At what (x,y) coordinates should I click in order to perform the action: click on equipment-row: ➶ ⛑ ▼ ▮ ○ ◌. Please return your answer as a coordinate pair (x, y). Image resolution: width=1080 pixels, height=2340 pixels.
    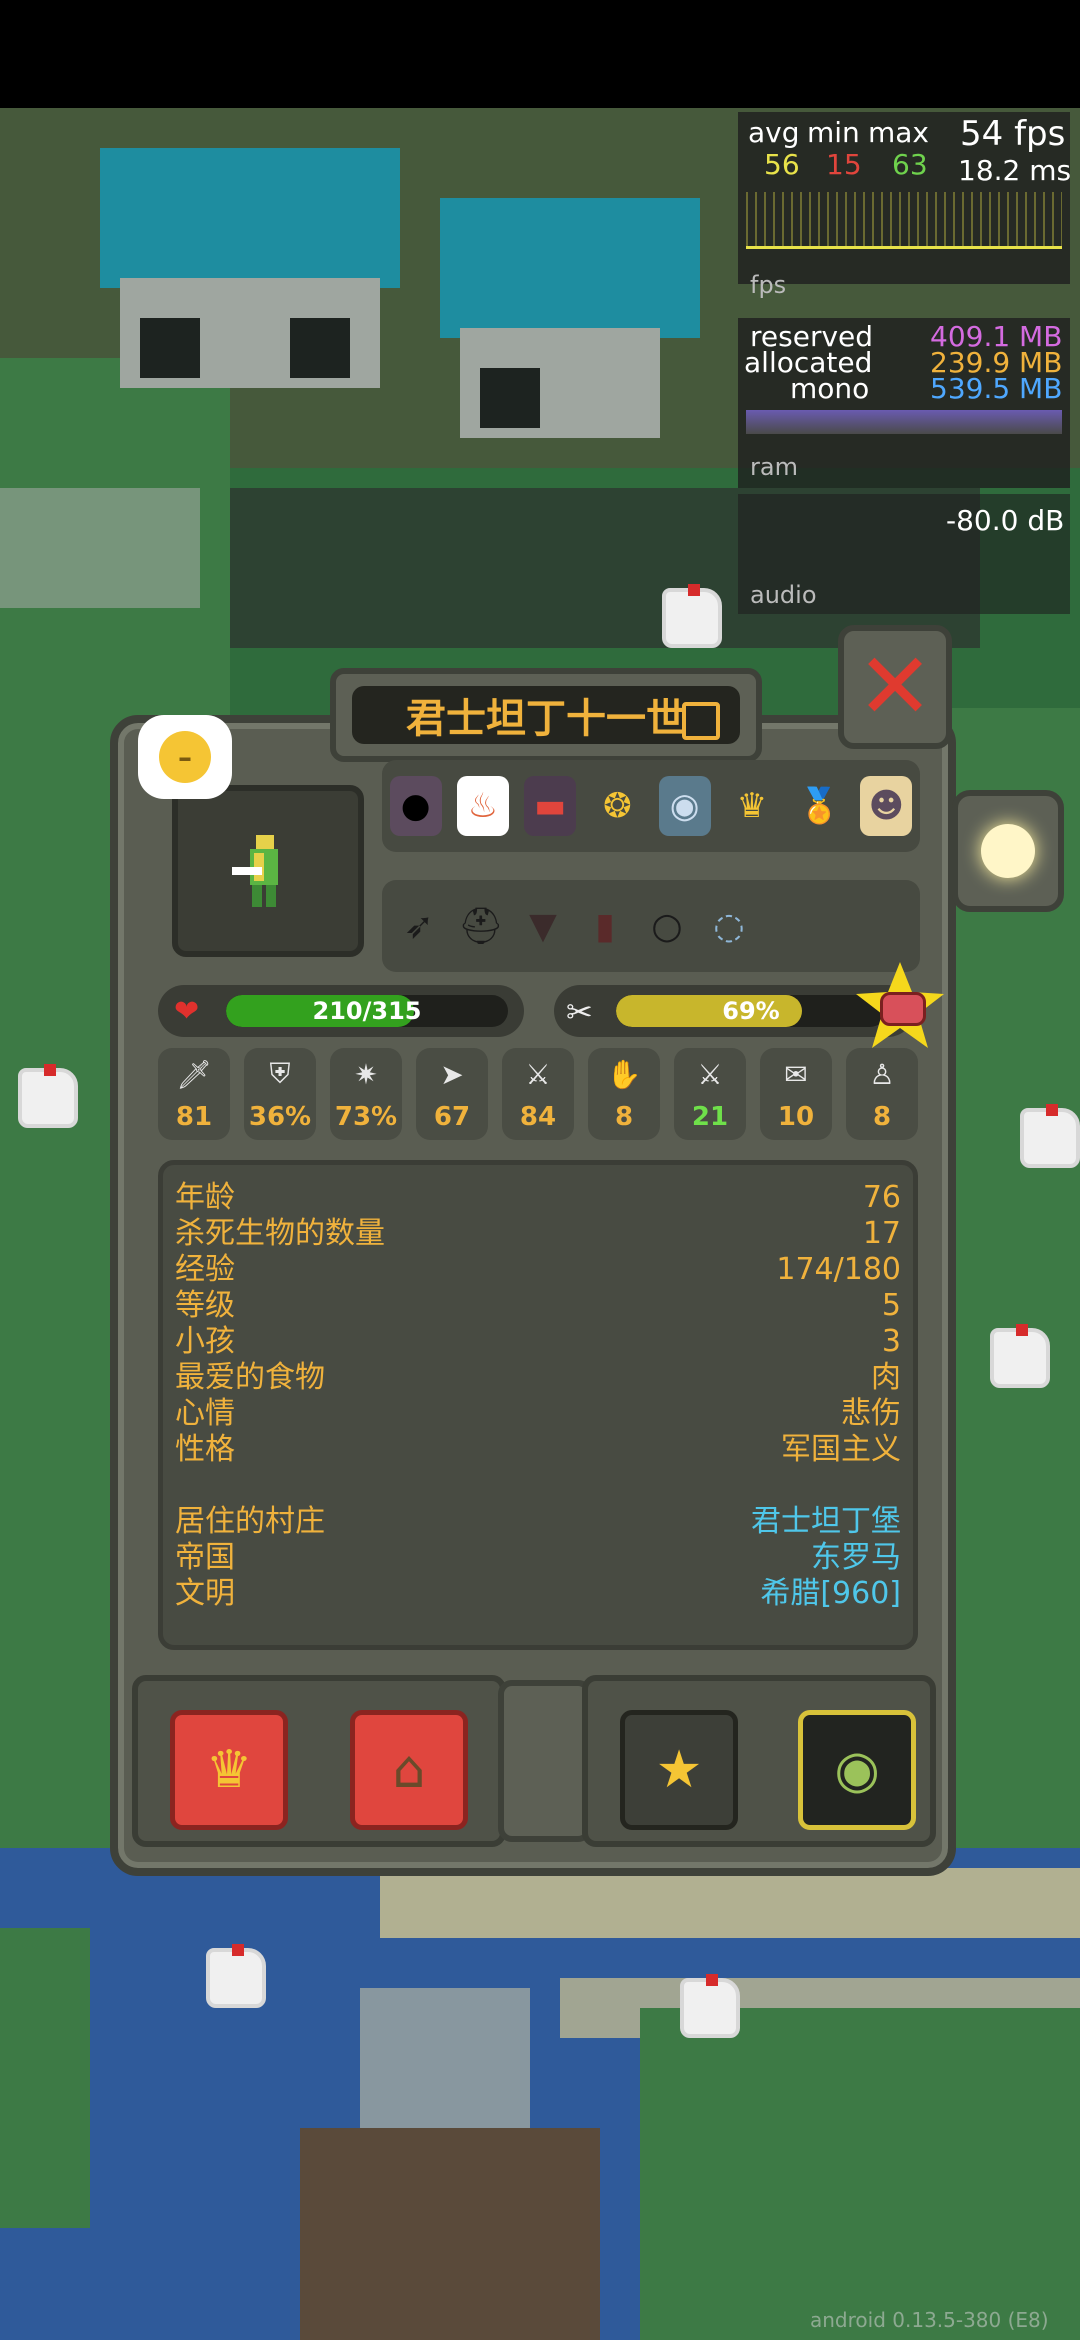
    Looking at the image, I should click on (651, 926).